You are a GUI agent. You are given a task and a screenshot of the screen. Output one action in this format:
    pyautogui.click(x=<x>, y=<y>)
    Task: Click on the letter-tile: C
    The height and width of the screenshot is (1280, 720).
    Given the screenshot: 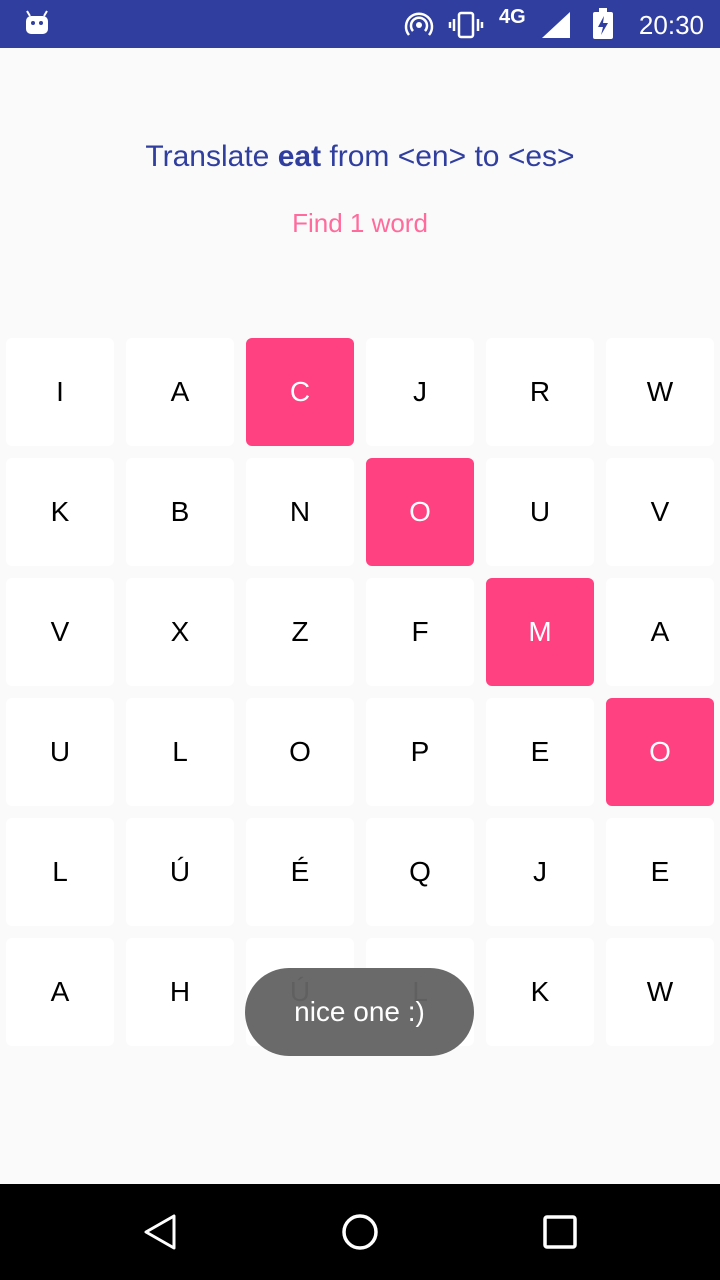 What is the action you would take?
    pyautogui.click(x=300, y=392)
    